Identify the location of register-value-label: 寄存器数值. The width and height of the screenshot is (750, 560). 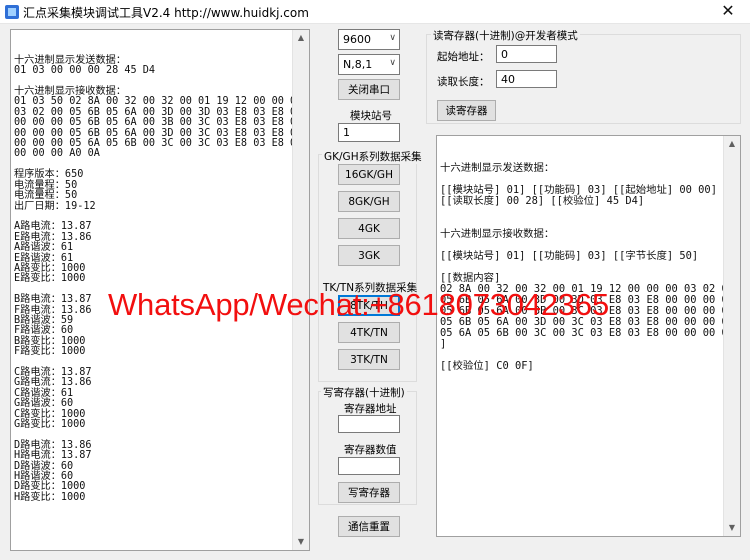
(370, 450).